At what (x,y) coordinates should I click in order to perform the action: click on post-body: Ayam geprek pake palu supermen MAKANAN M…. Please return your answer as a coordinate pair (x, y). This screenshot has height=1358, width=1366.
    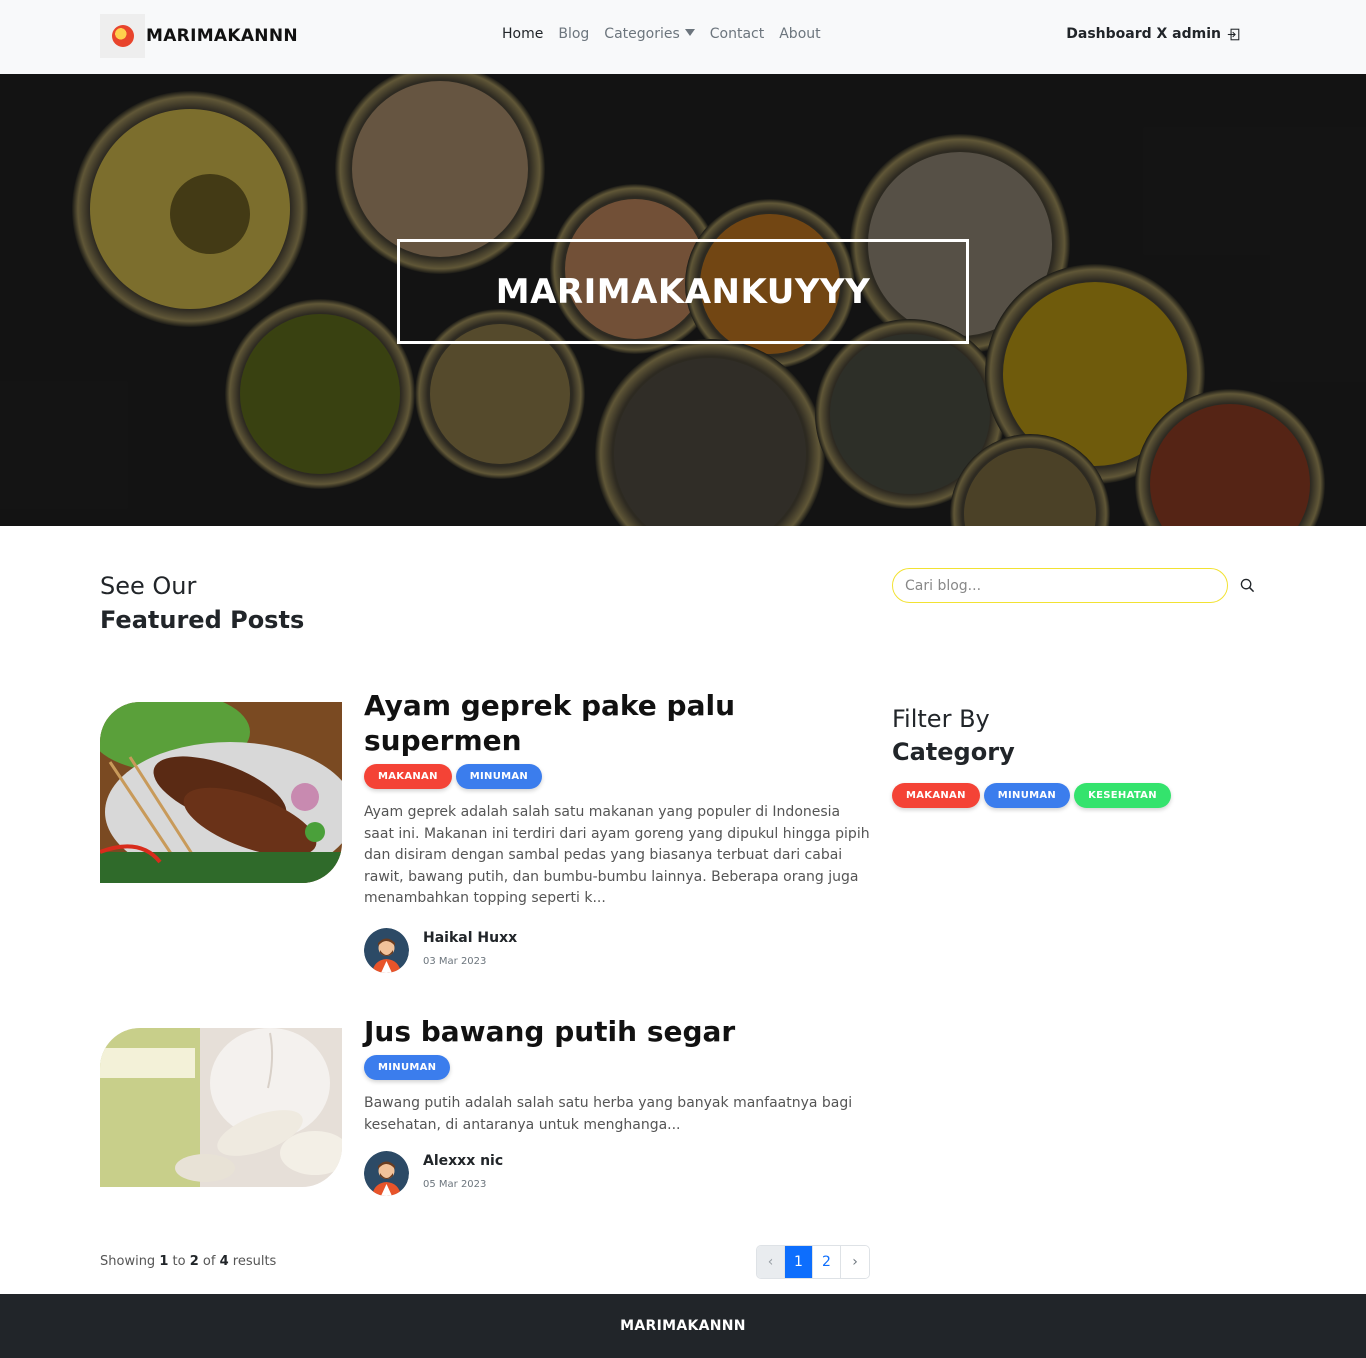
    Looking at the image, I should click on (617, 831).